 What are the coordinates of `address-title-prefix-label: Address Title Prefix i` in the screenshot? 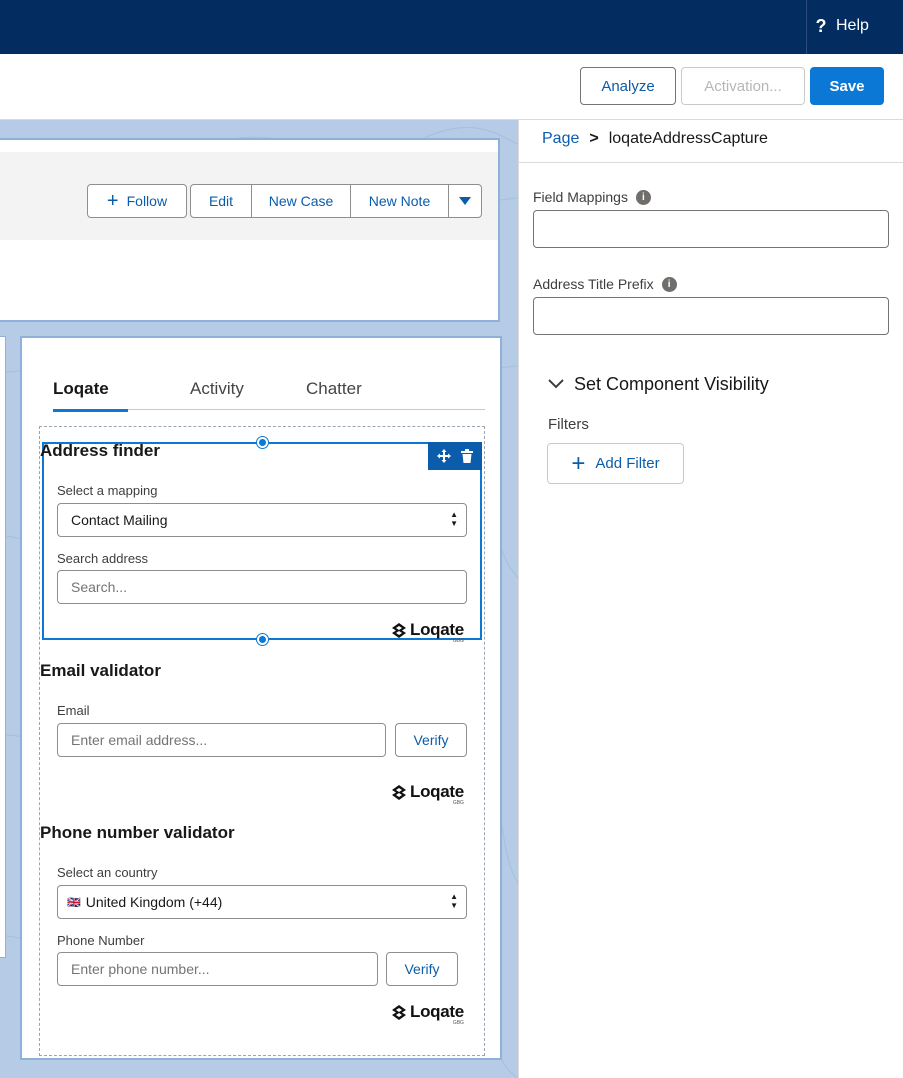 It's located at (605, 284).